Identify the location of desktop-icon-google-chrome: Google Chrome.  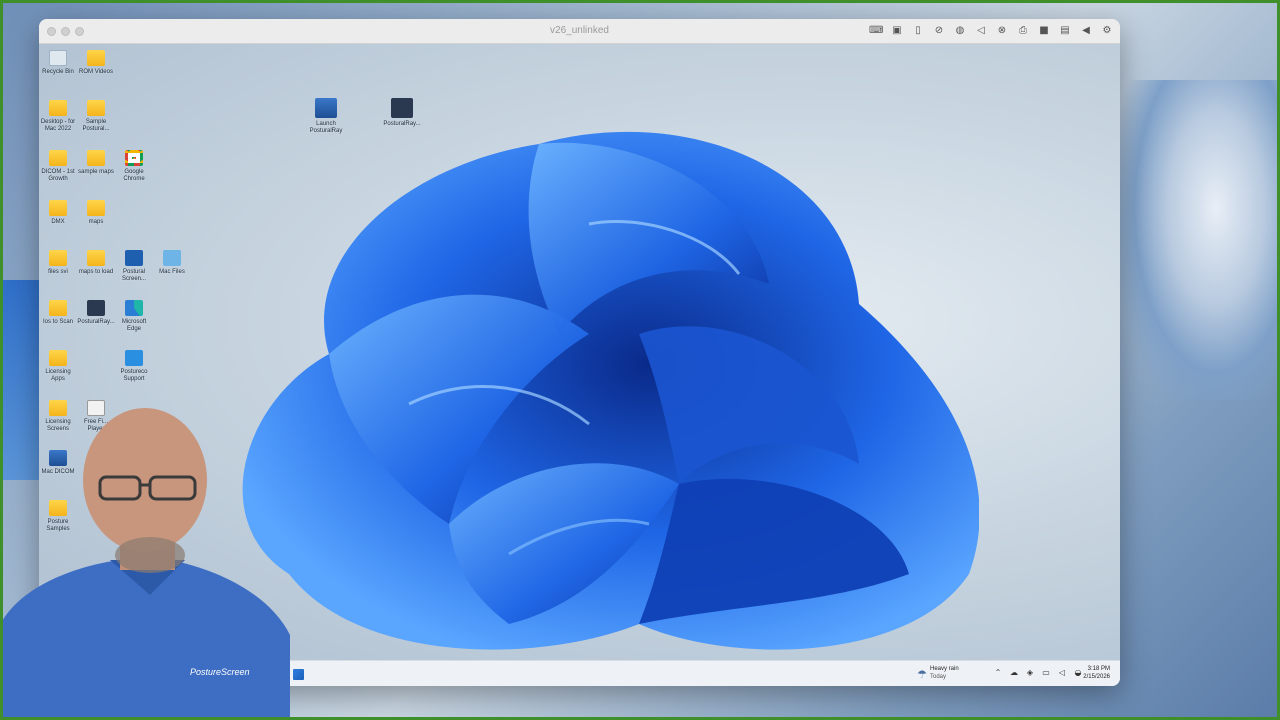
(134, 166).